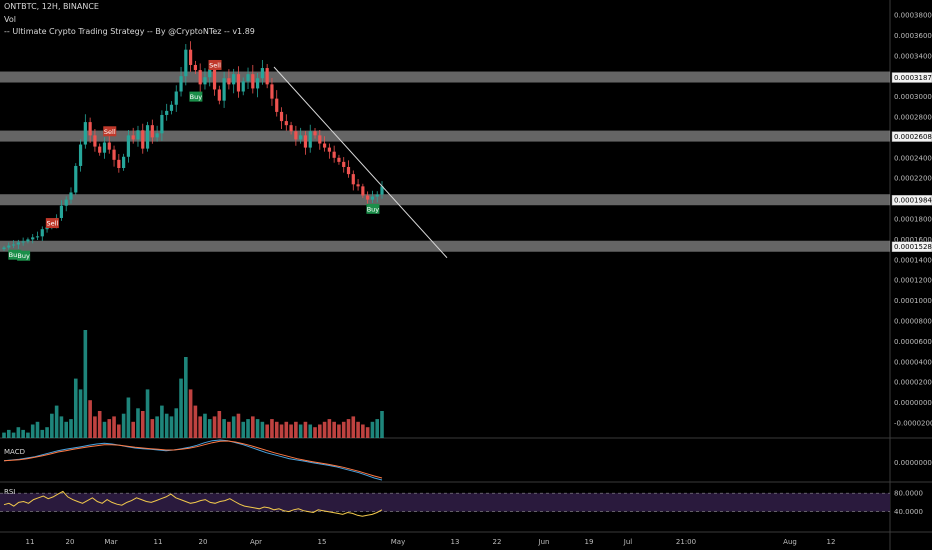 This screenshot has width=932, height=550. Describe the element at coordinates (790, 542) in the screenshot. I see `time-tick-label: Aug` at that location.